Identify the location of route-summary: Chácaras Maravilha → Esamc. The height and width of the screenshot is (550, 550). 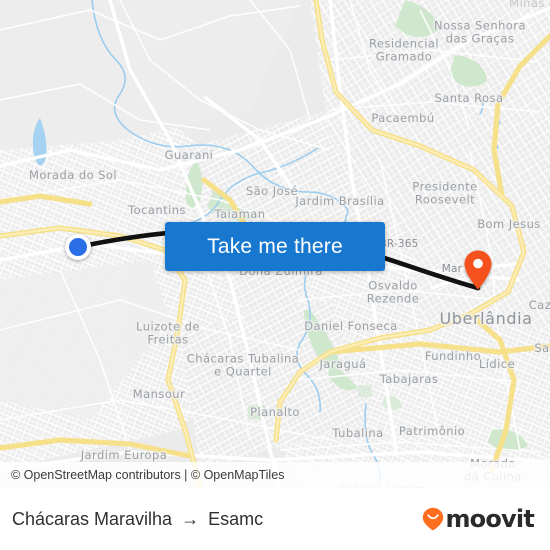
(137, 519).